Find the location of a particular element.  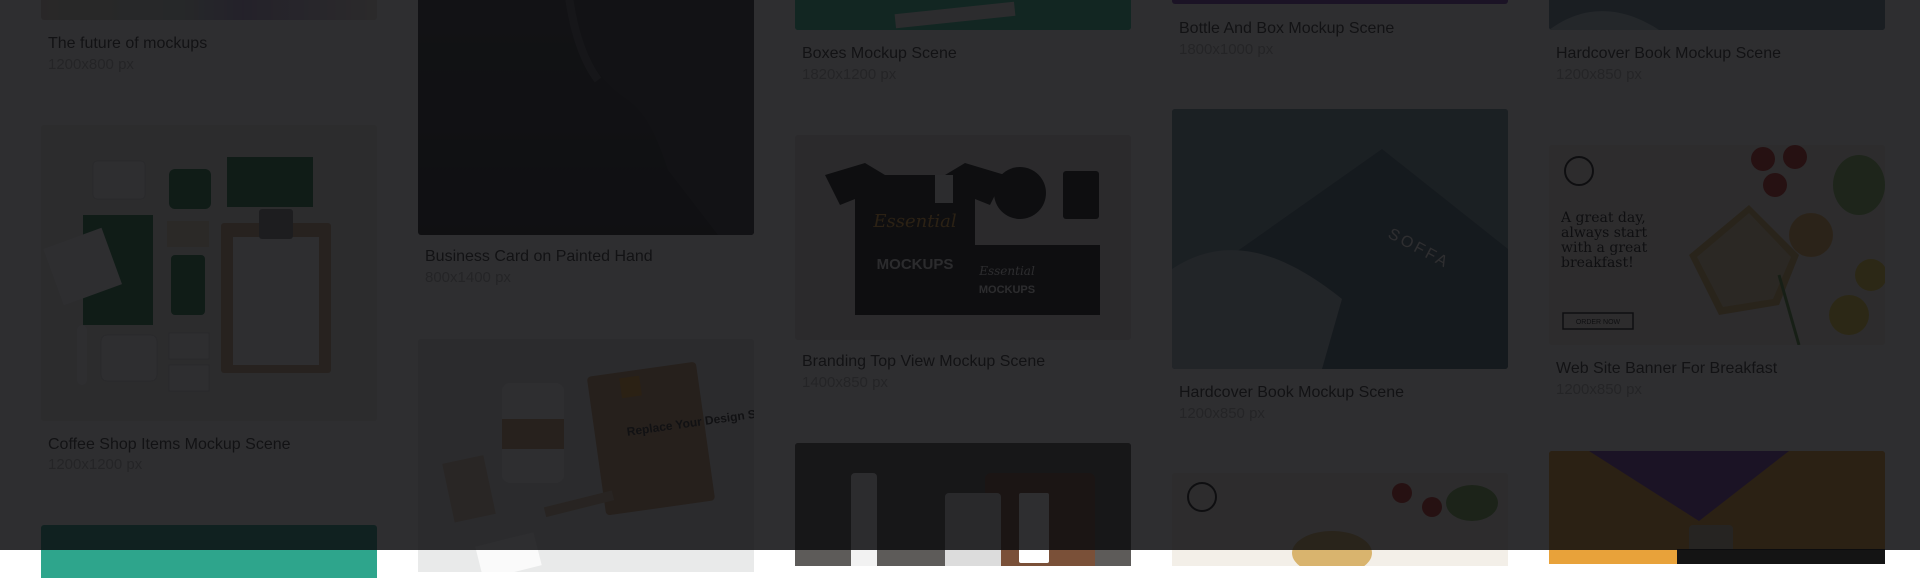

card-size: 1820x1200 px is located at coordinates (849, 74).